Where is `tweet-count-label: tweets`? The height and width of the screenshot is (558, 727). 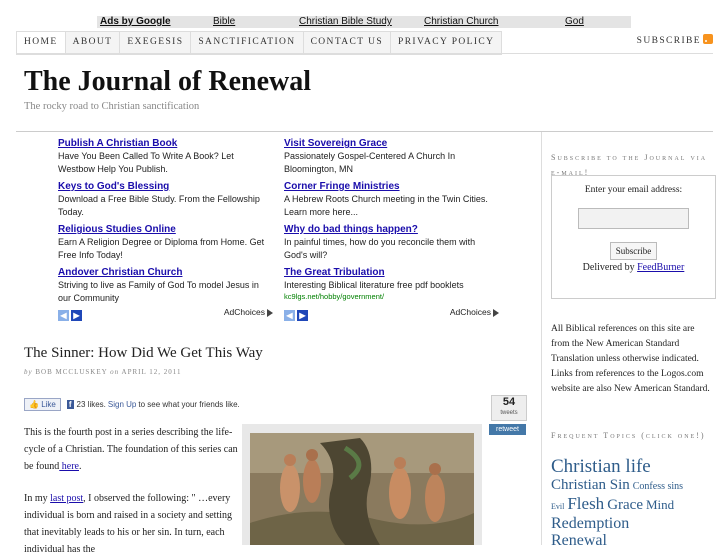
tweet-count-label: tweets is located at coordinates (509, 413).